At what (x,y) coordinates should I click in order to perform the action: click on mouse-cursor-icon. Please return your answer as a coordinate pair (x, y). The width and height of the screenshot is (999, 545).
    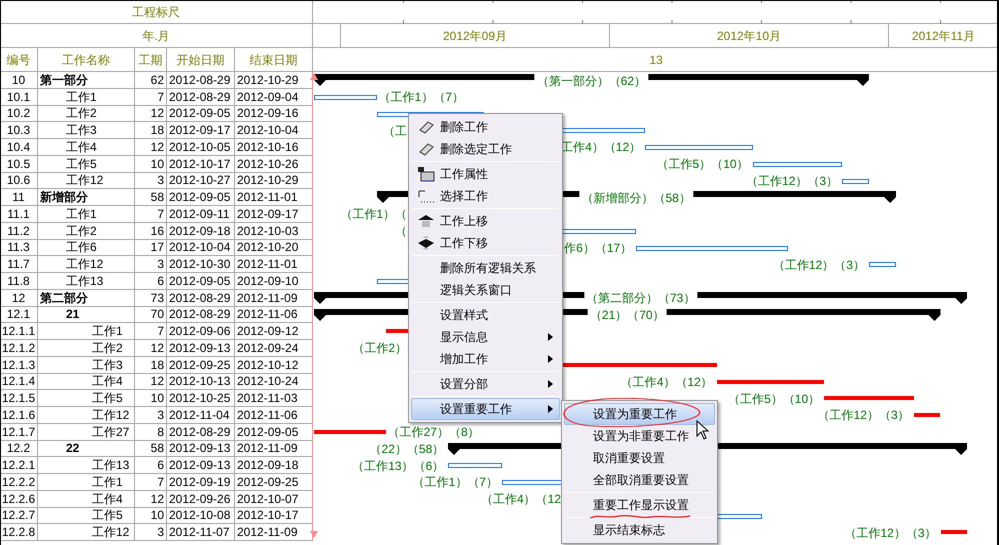
    Looking at the image, I should click on (702, 430).